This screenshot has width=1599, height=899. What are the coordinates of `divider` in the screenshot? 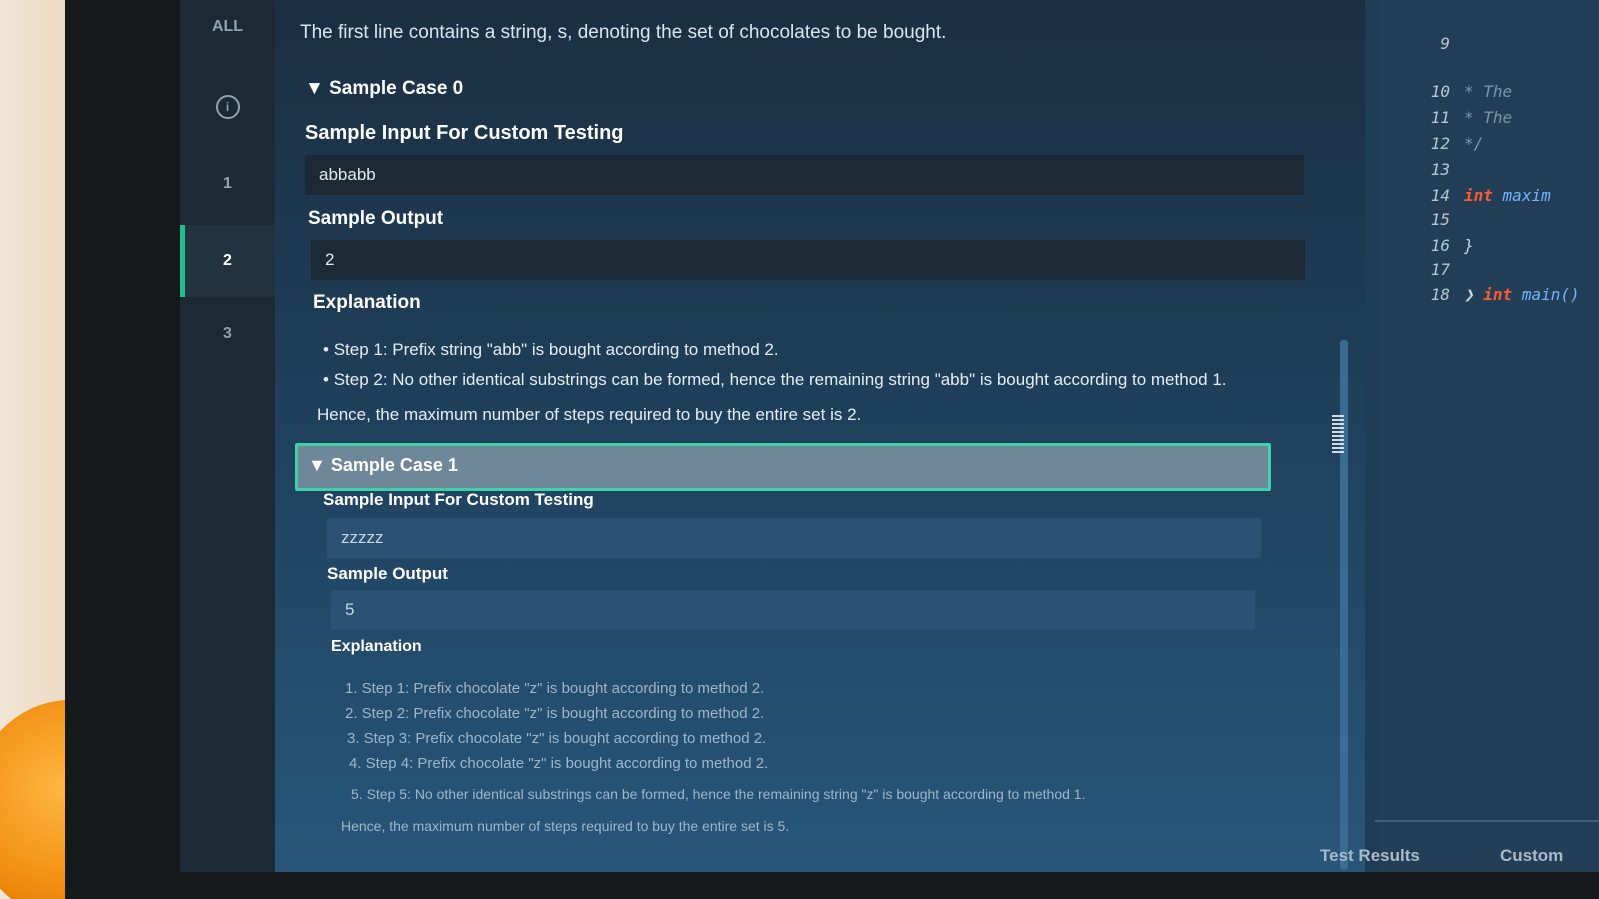 It's located at (1487, 821).